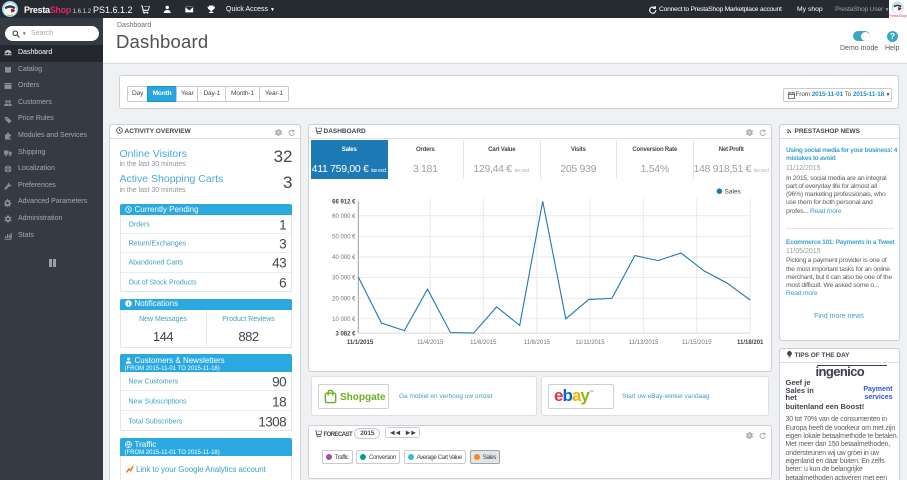  I want to click on svg-text: 60 000 €, so click(344, 217).